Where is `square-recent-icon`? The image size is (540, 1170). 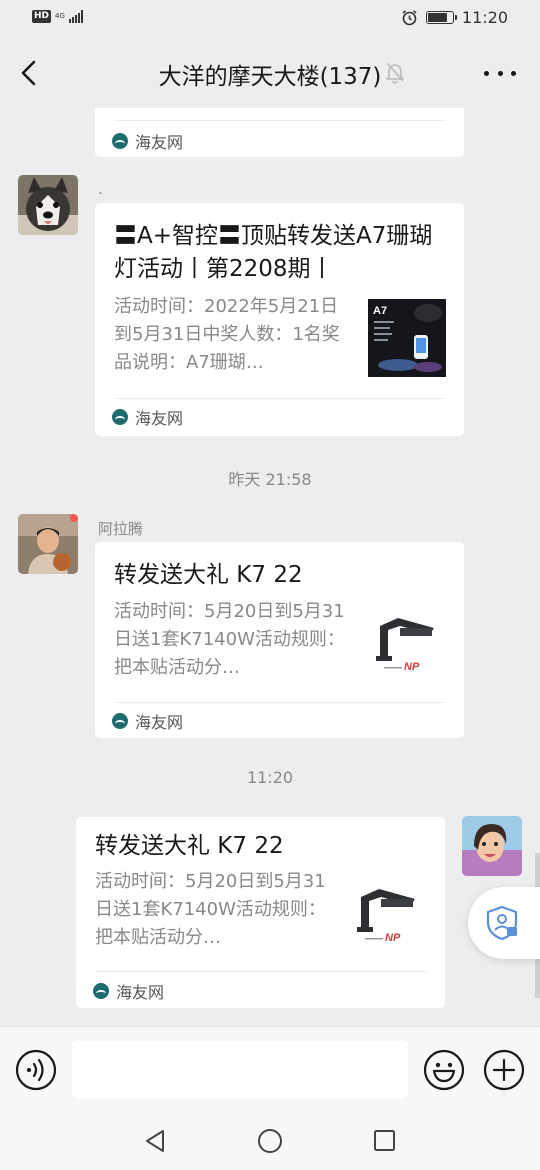
square-recent-icon is located at coordinates (384, 1140).